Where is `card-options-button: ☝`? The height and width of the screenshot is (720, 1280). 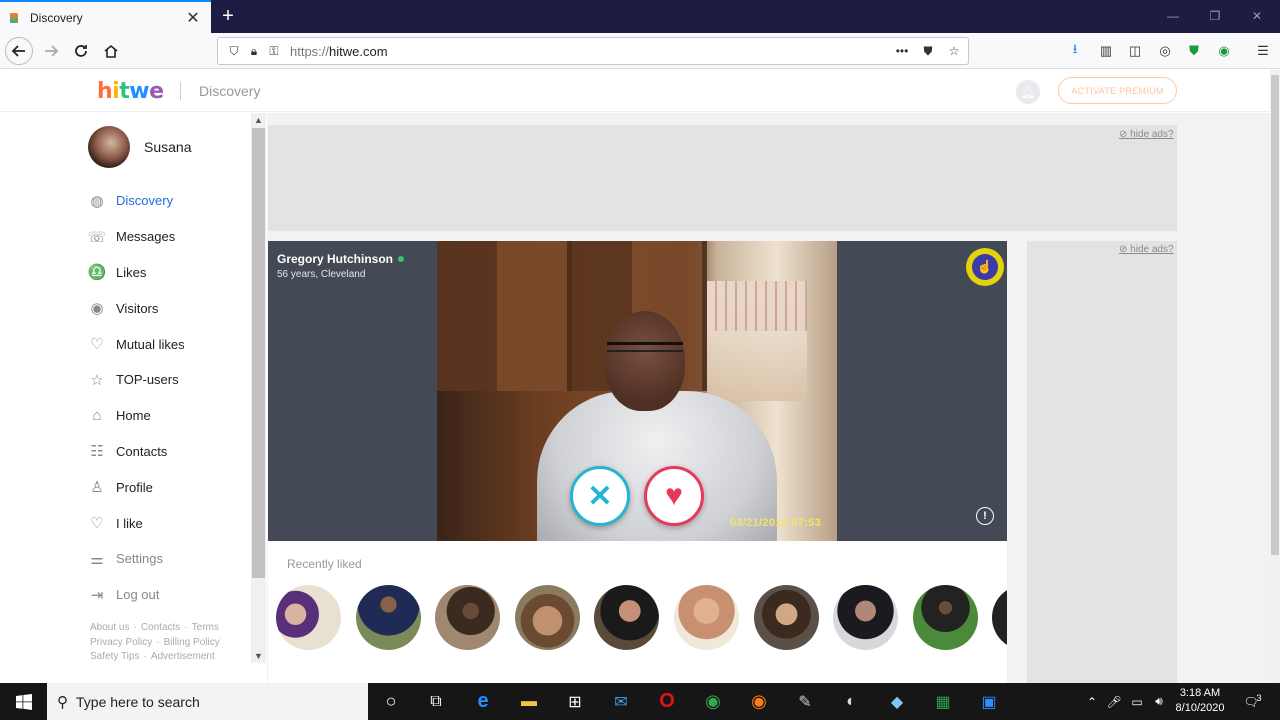 card-options-button: ☝ is located at coordinates (985, 267).